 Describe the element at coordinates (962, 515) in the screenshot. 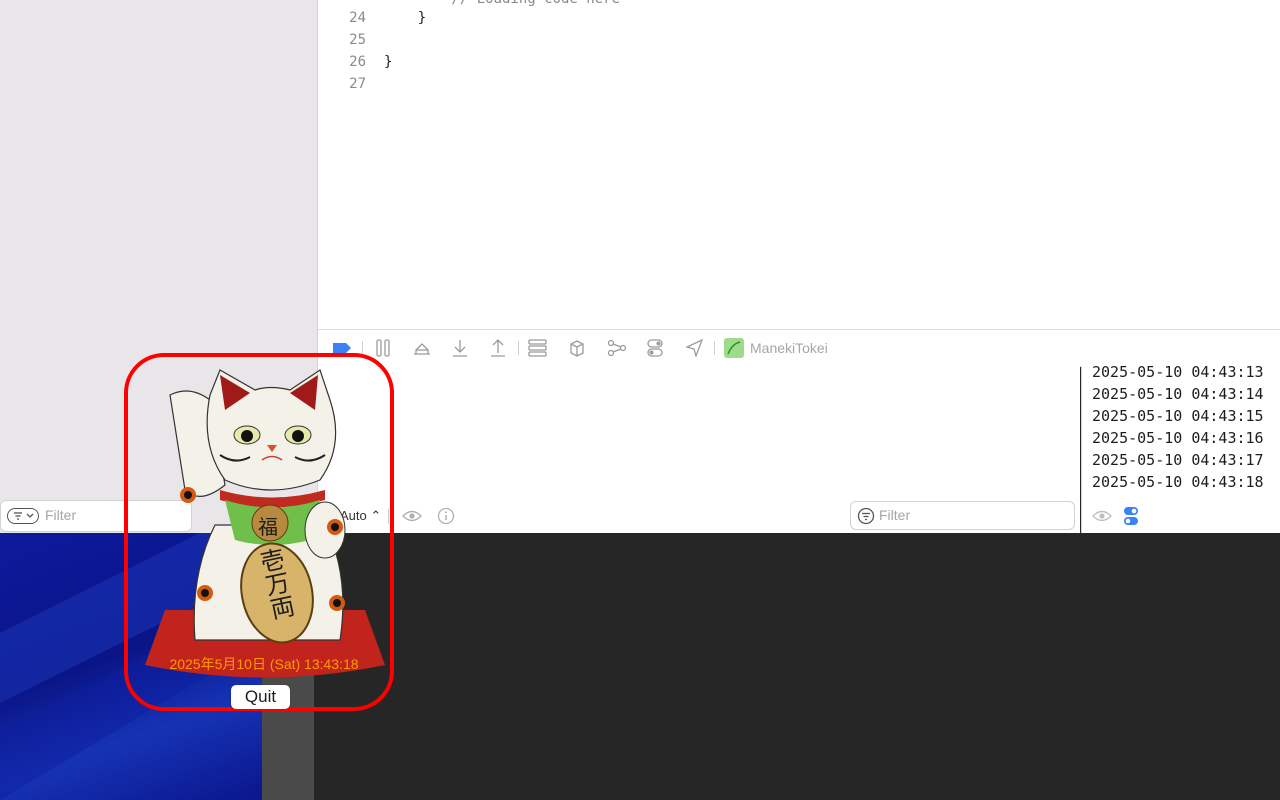

I see `console-filter-field: Filter` at that location.